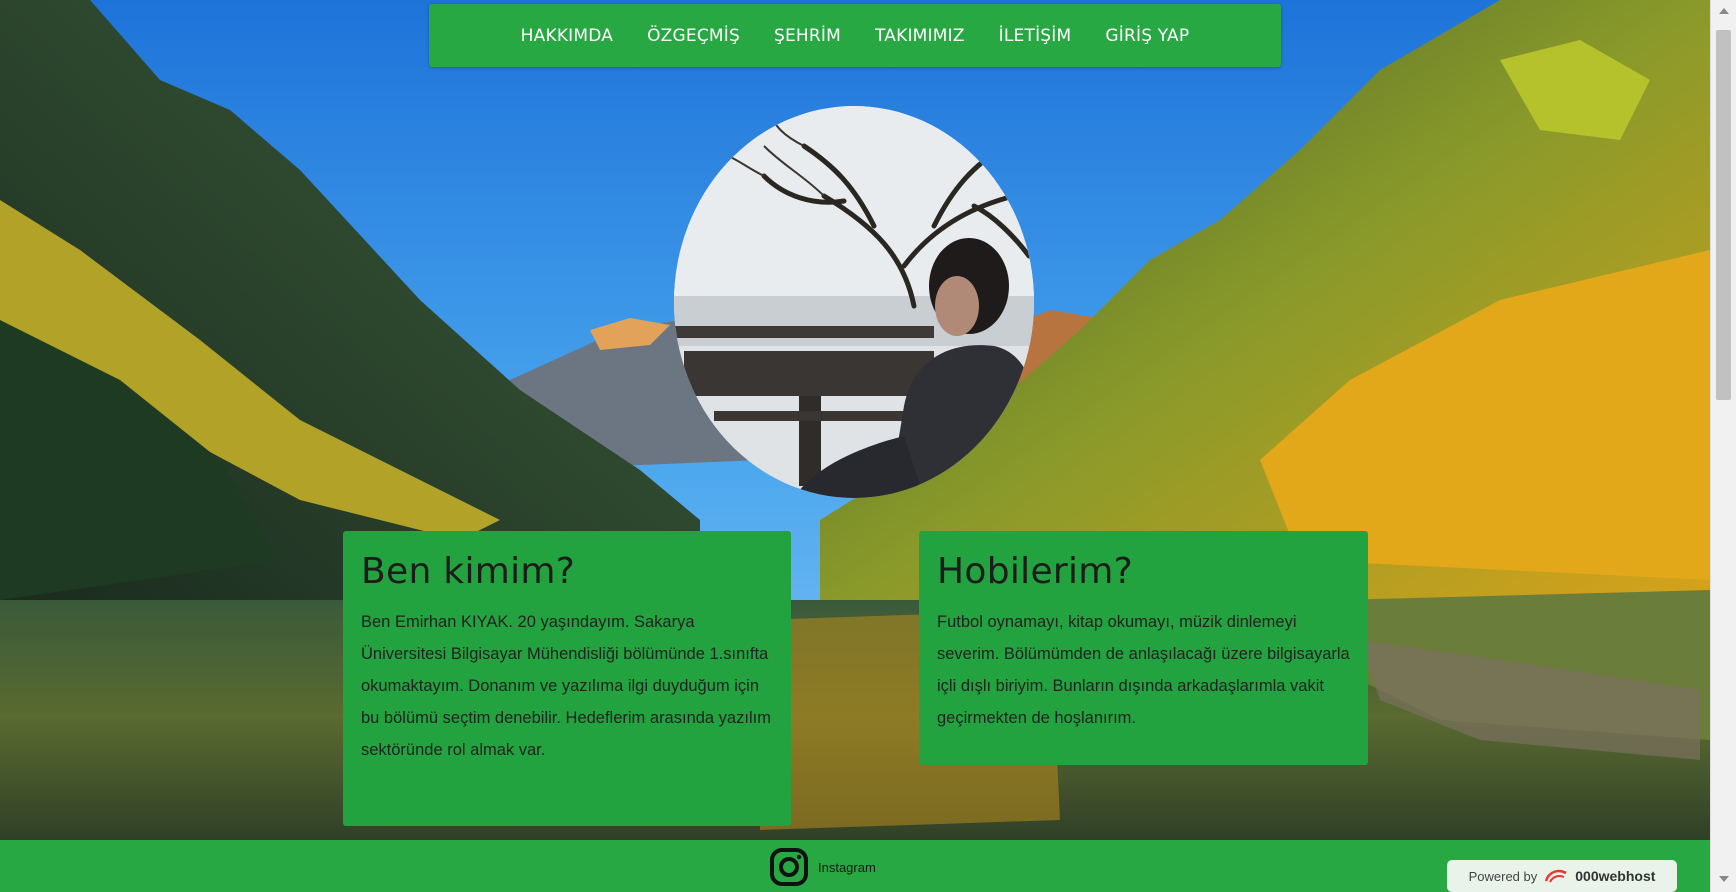 The width and height of the screenshot is (1736, 892). What do you see at coordinates (468, 571) in the screenshot?
I see `about-title: Ben kimim?` at bounding box center [468, 571].